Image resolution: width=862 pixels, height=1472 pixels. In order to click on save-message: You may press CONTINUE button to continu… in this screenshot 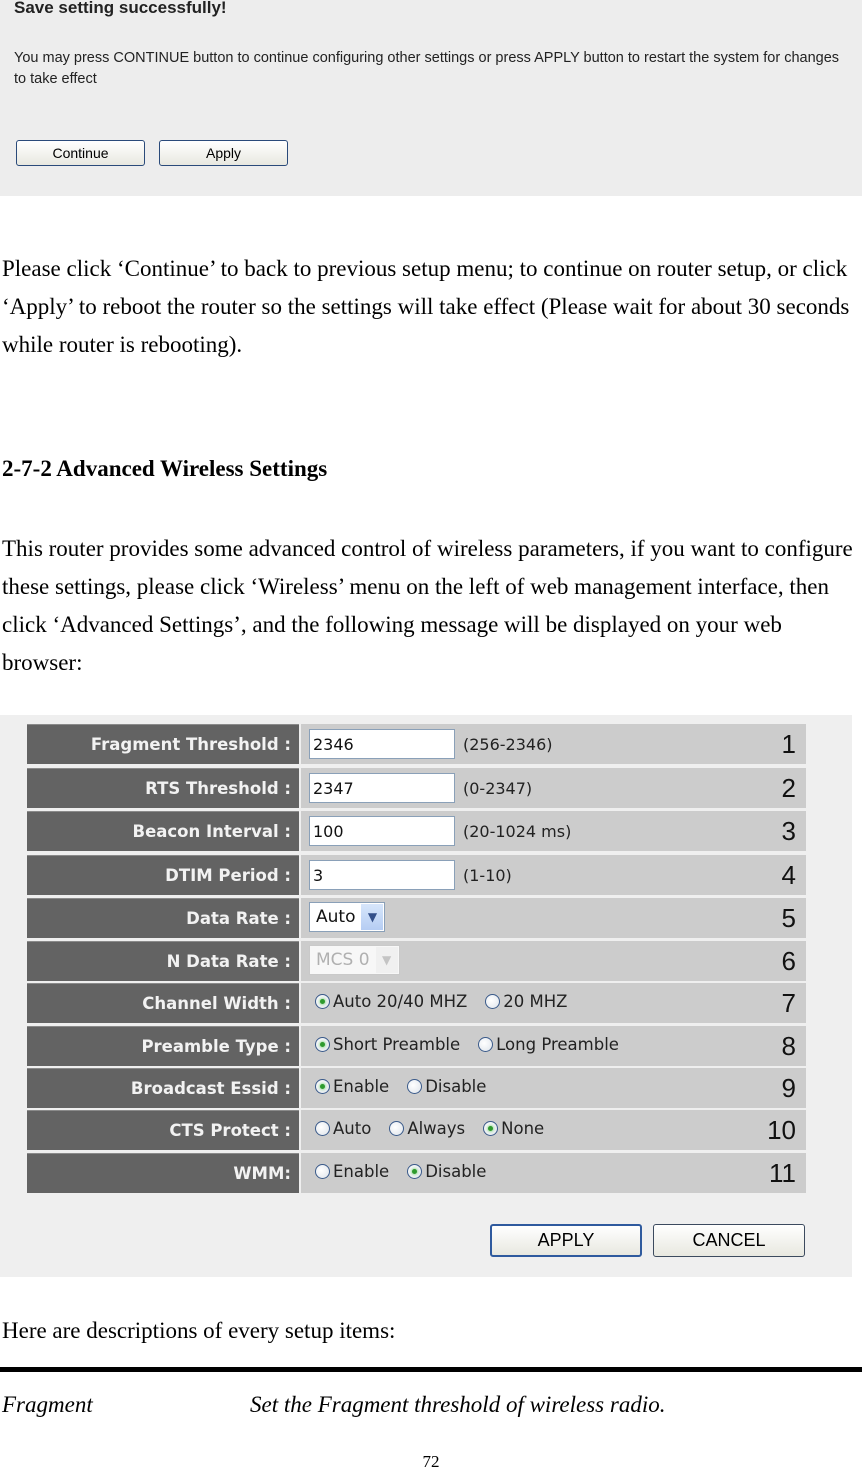, I will do `click(427, 68)`.